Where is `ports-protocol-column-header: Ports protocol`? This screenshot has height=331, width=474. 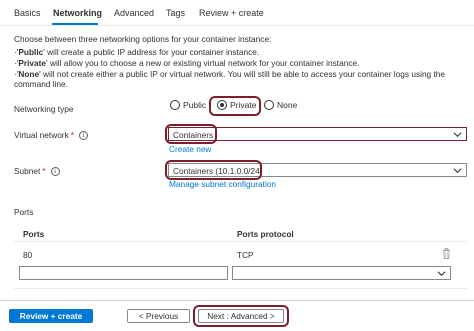 ports-protocol-column-header: Ports protocol is located at coordinates (265, 234).